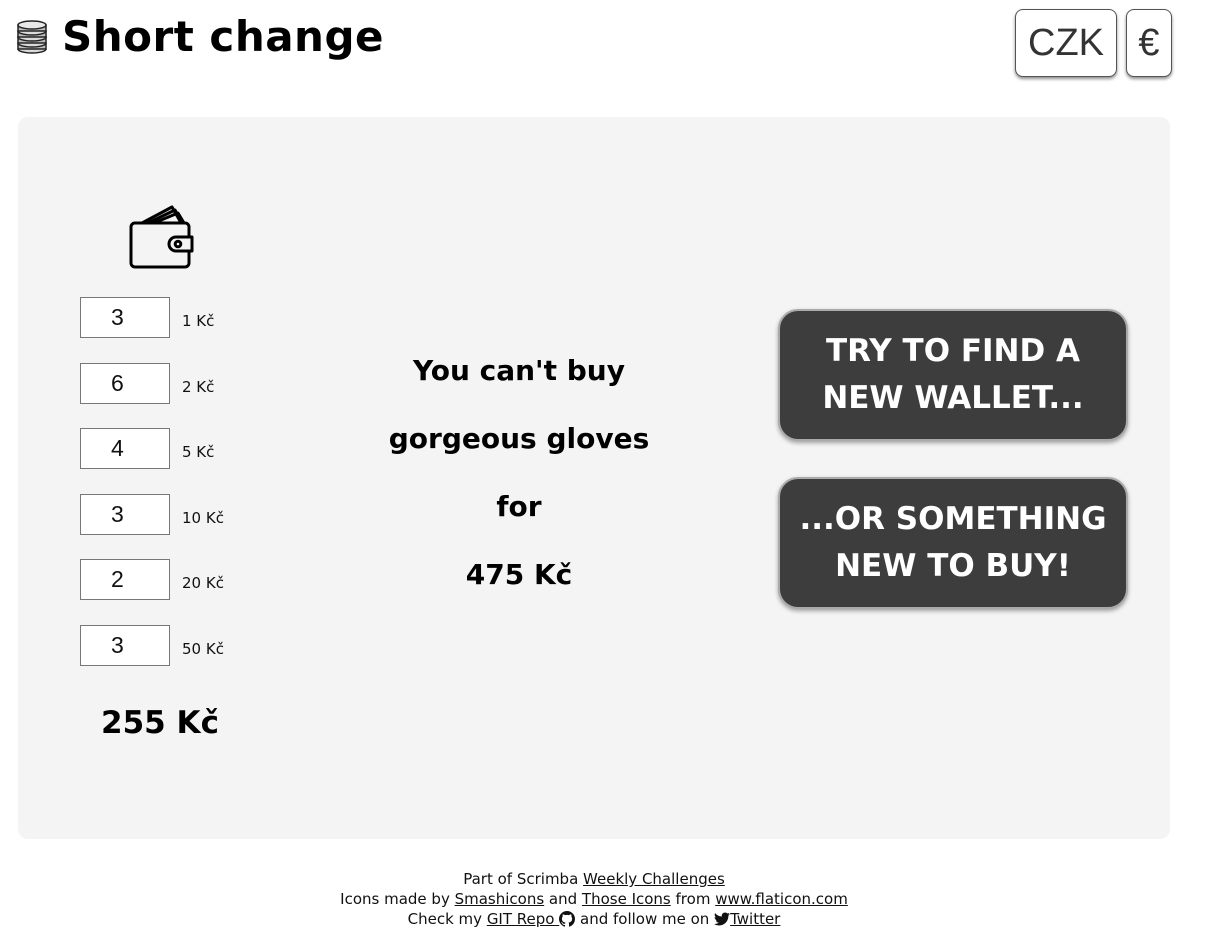  What do you see at coordinates (1149, 43) in the screenshot?
I see `currency-eur-button: €` at bounding box center [1149, 43].